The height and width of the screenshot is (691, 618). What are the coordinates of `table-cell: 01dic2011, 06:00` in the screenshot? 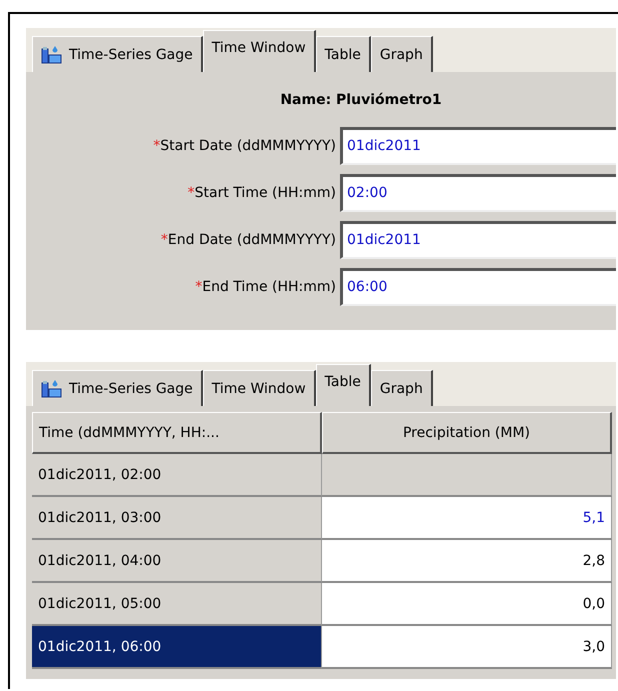 It's located at (177, 647).